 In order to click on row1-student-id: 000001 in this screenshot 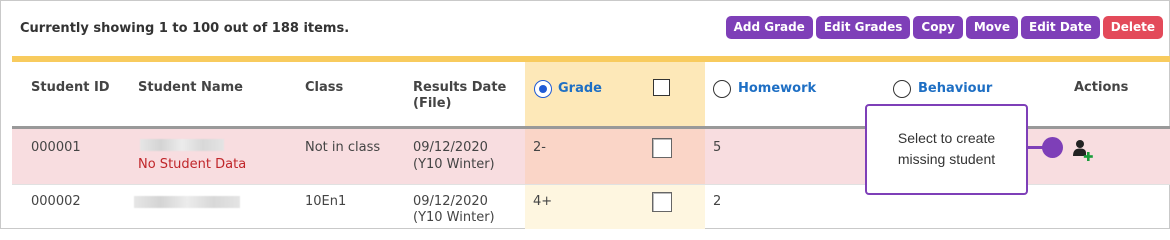, I will do `click(56, 147)`.